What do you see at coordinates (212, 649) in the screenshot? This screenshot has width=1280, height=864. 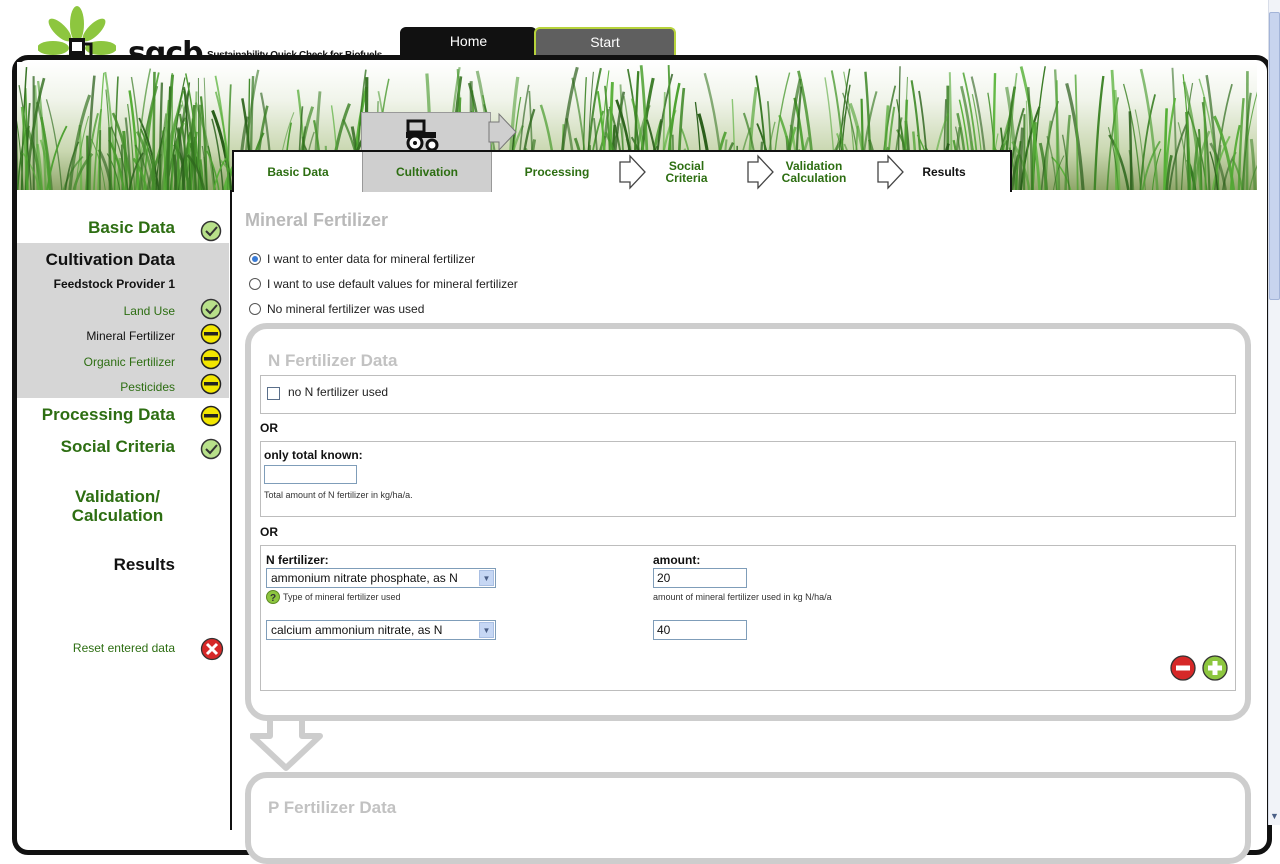 I see `reset-icon` at bounding box center [212, 649].